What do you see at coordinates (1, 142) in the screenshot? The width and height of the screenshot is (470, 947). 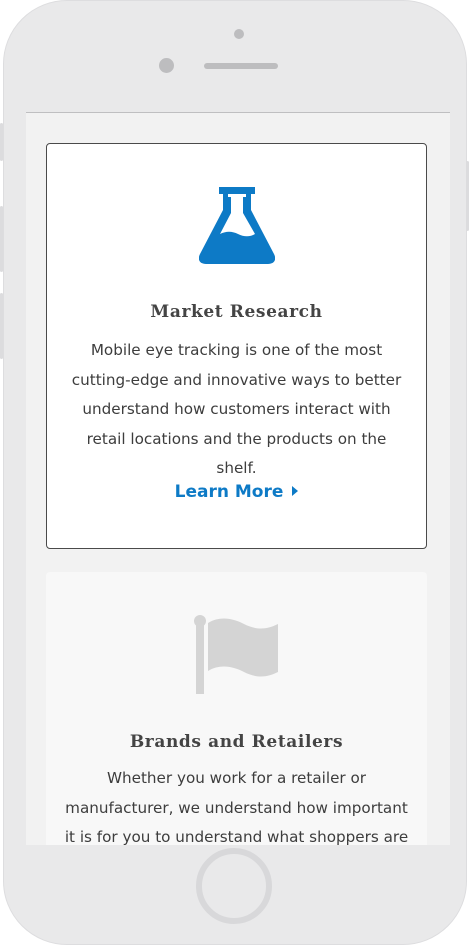 I see `mute-switch` at bounding box center [1, 142].